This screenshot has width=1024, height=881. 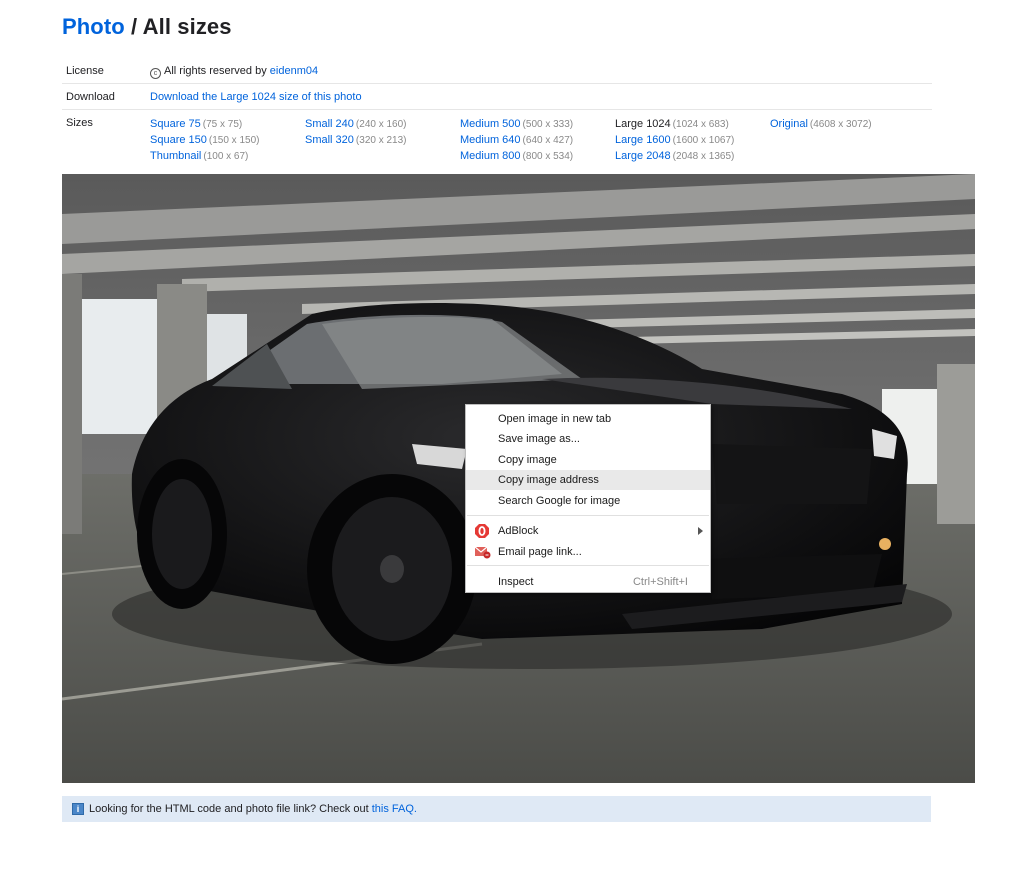 What do you see at coordinates (222, 124) in the screenshot?
I see `size-option-dimensions: (75 x 75)` at bounding box center [222, 124].